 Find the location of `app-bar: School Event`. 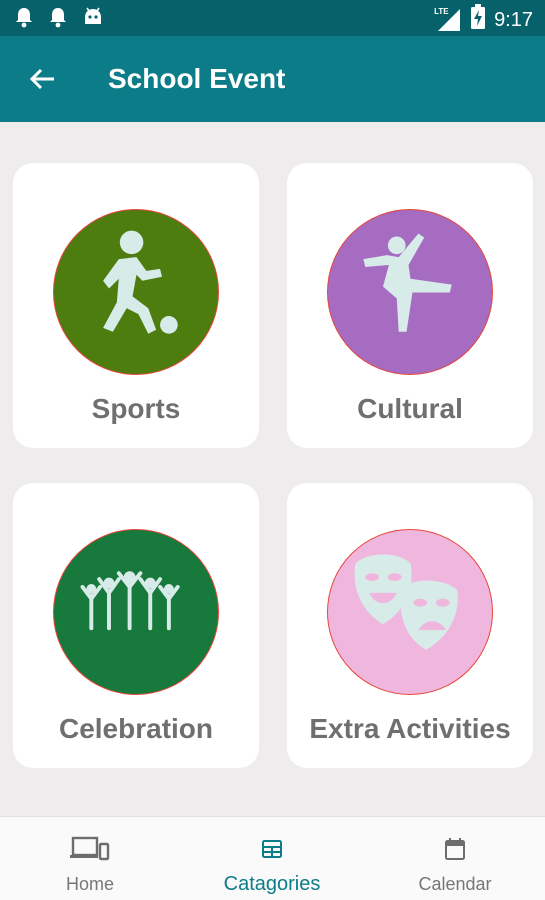

app-bar: School Event is located at coordinates (272, 79).